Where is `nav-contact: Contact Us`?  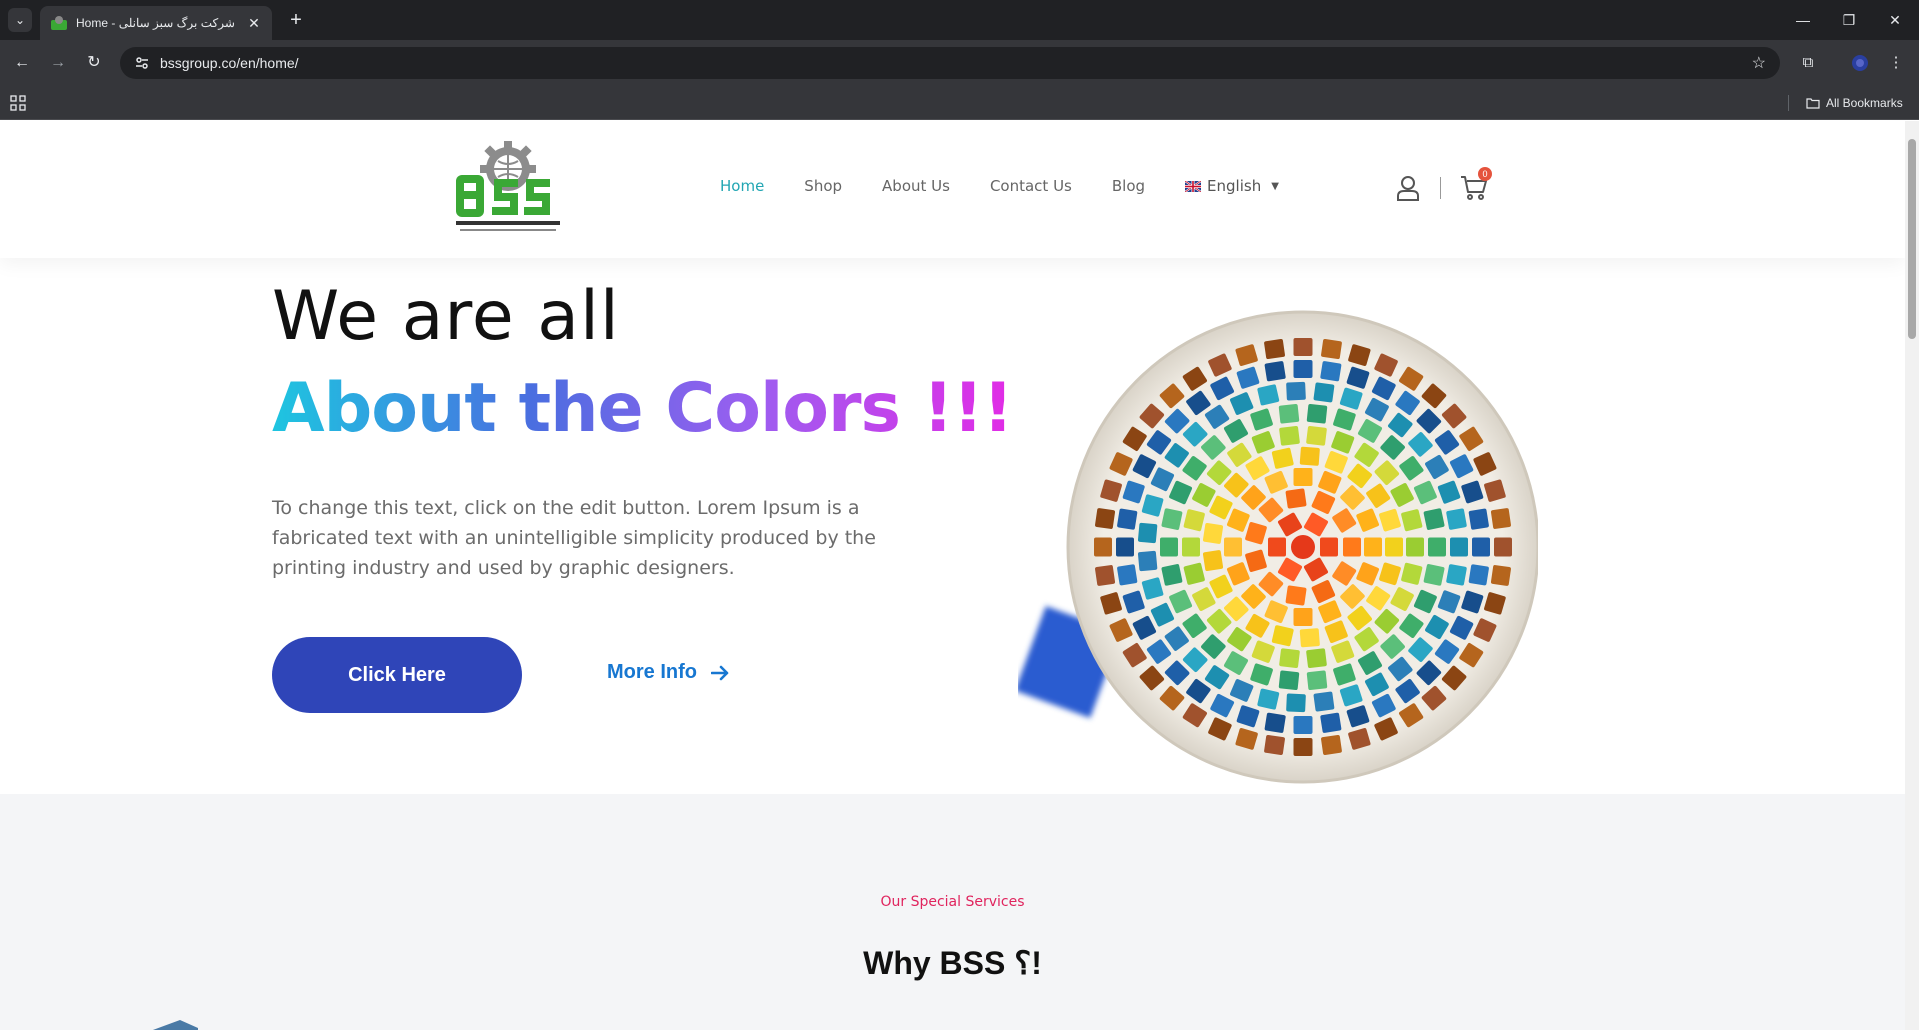 nav-contact: Contact Us is located at coordinates (1031, 186).